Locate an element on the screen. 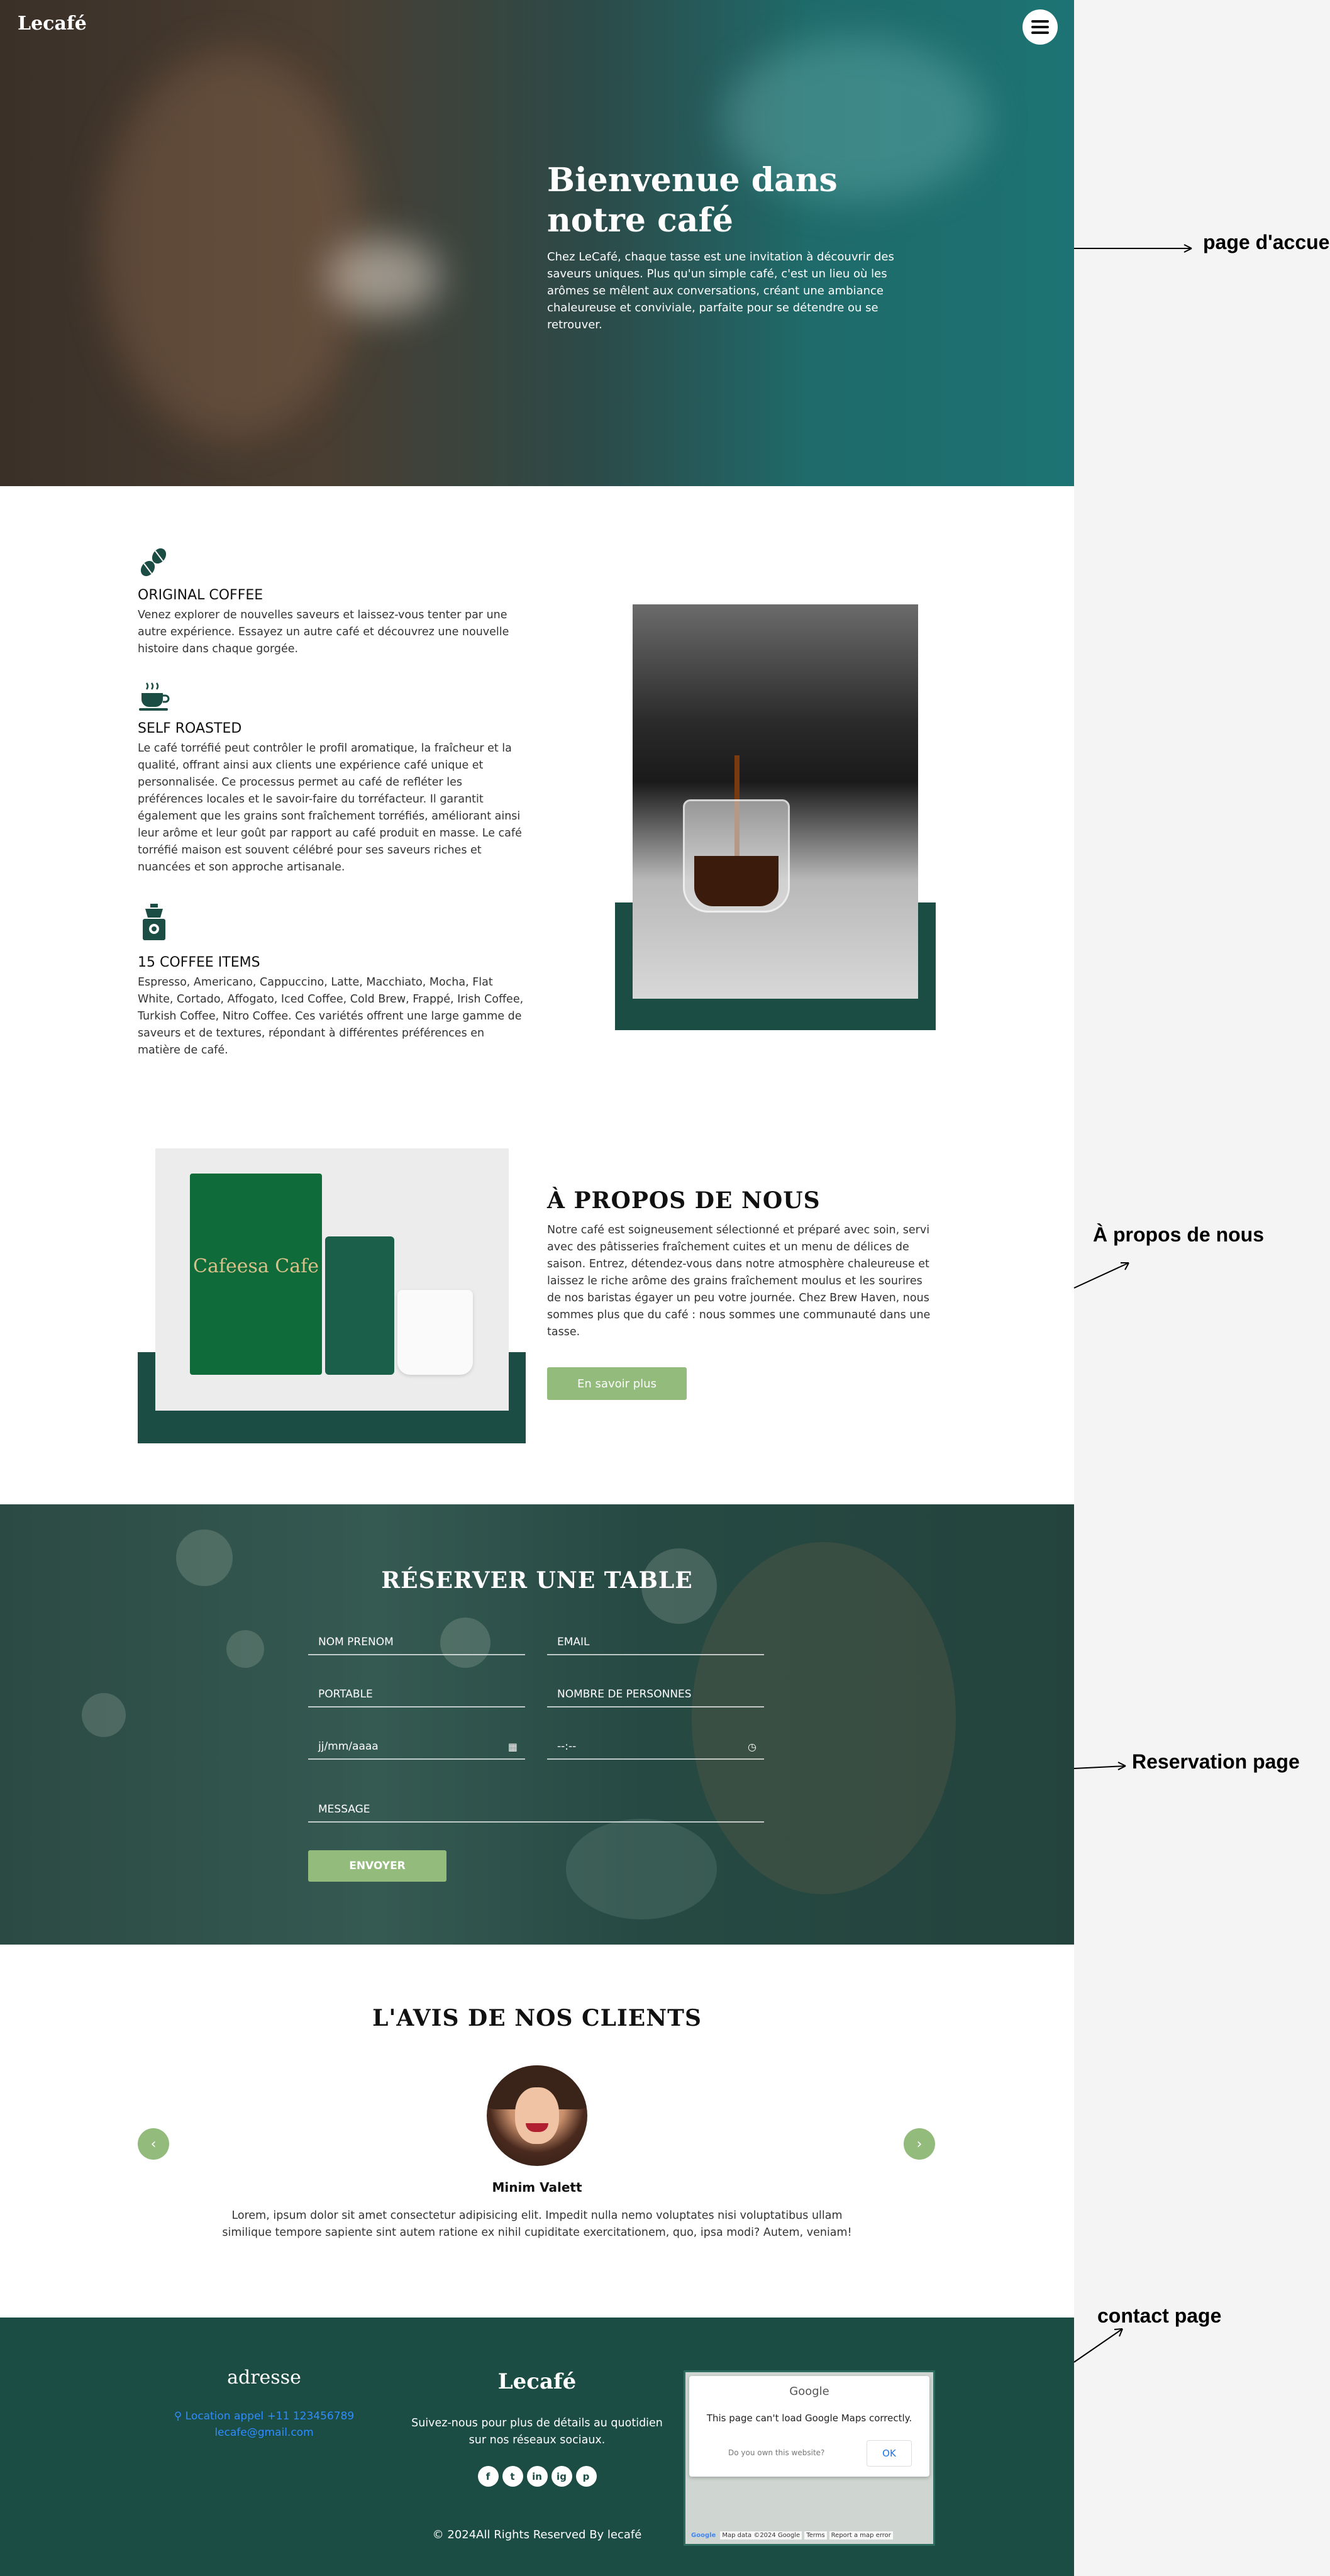  annotation-reservation: Reservation page is located at coordinates (1216, 1761).